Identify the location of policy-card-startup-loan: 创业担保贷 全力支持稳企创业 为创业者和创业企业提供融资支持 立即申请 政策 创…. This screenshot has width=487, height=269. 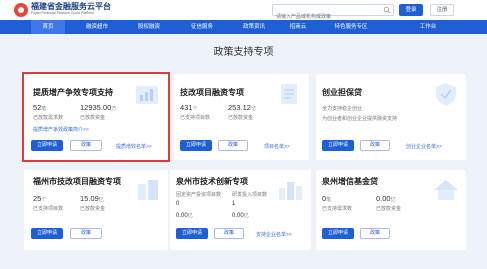
(391, 117).